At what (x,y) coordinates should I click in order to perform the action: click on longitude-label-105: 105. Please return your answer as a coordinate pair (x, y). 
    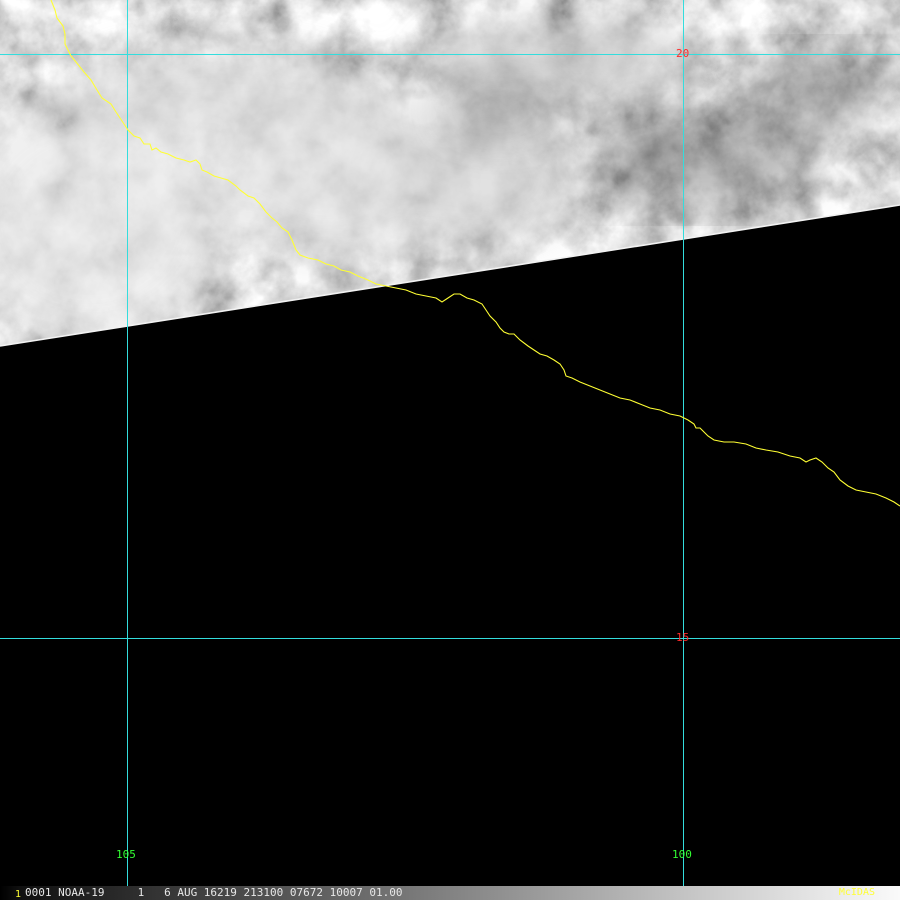
    Looking at the image, I should click on (126, 854).